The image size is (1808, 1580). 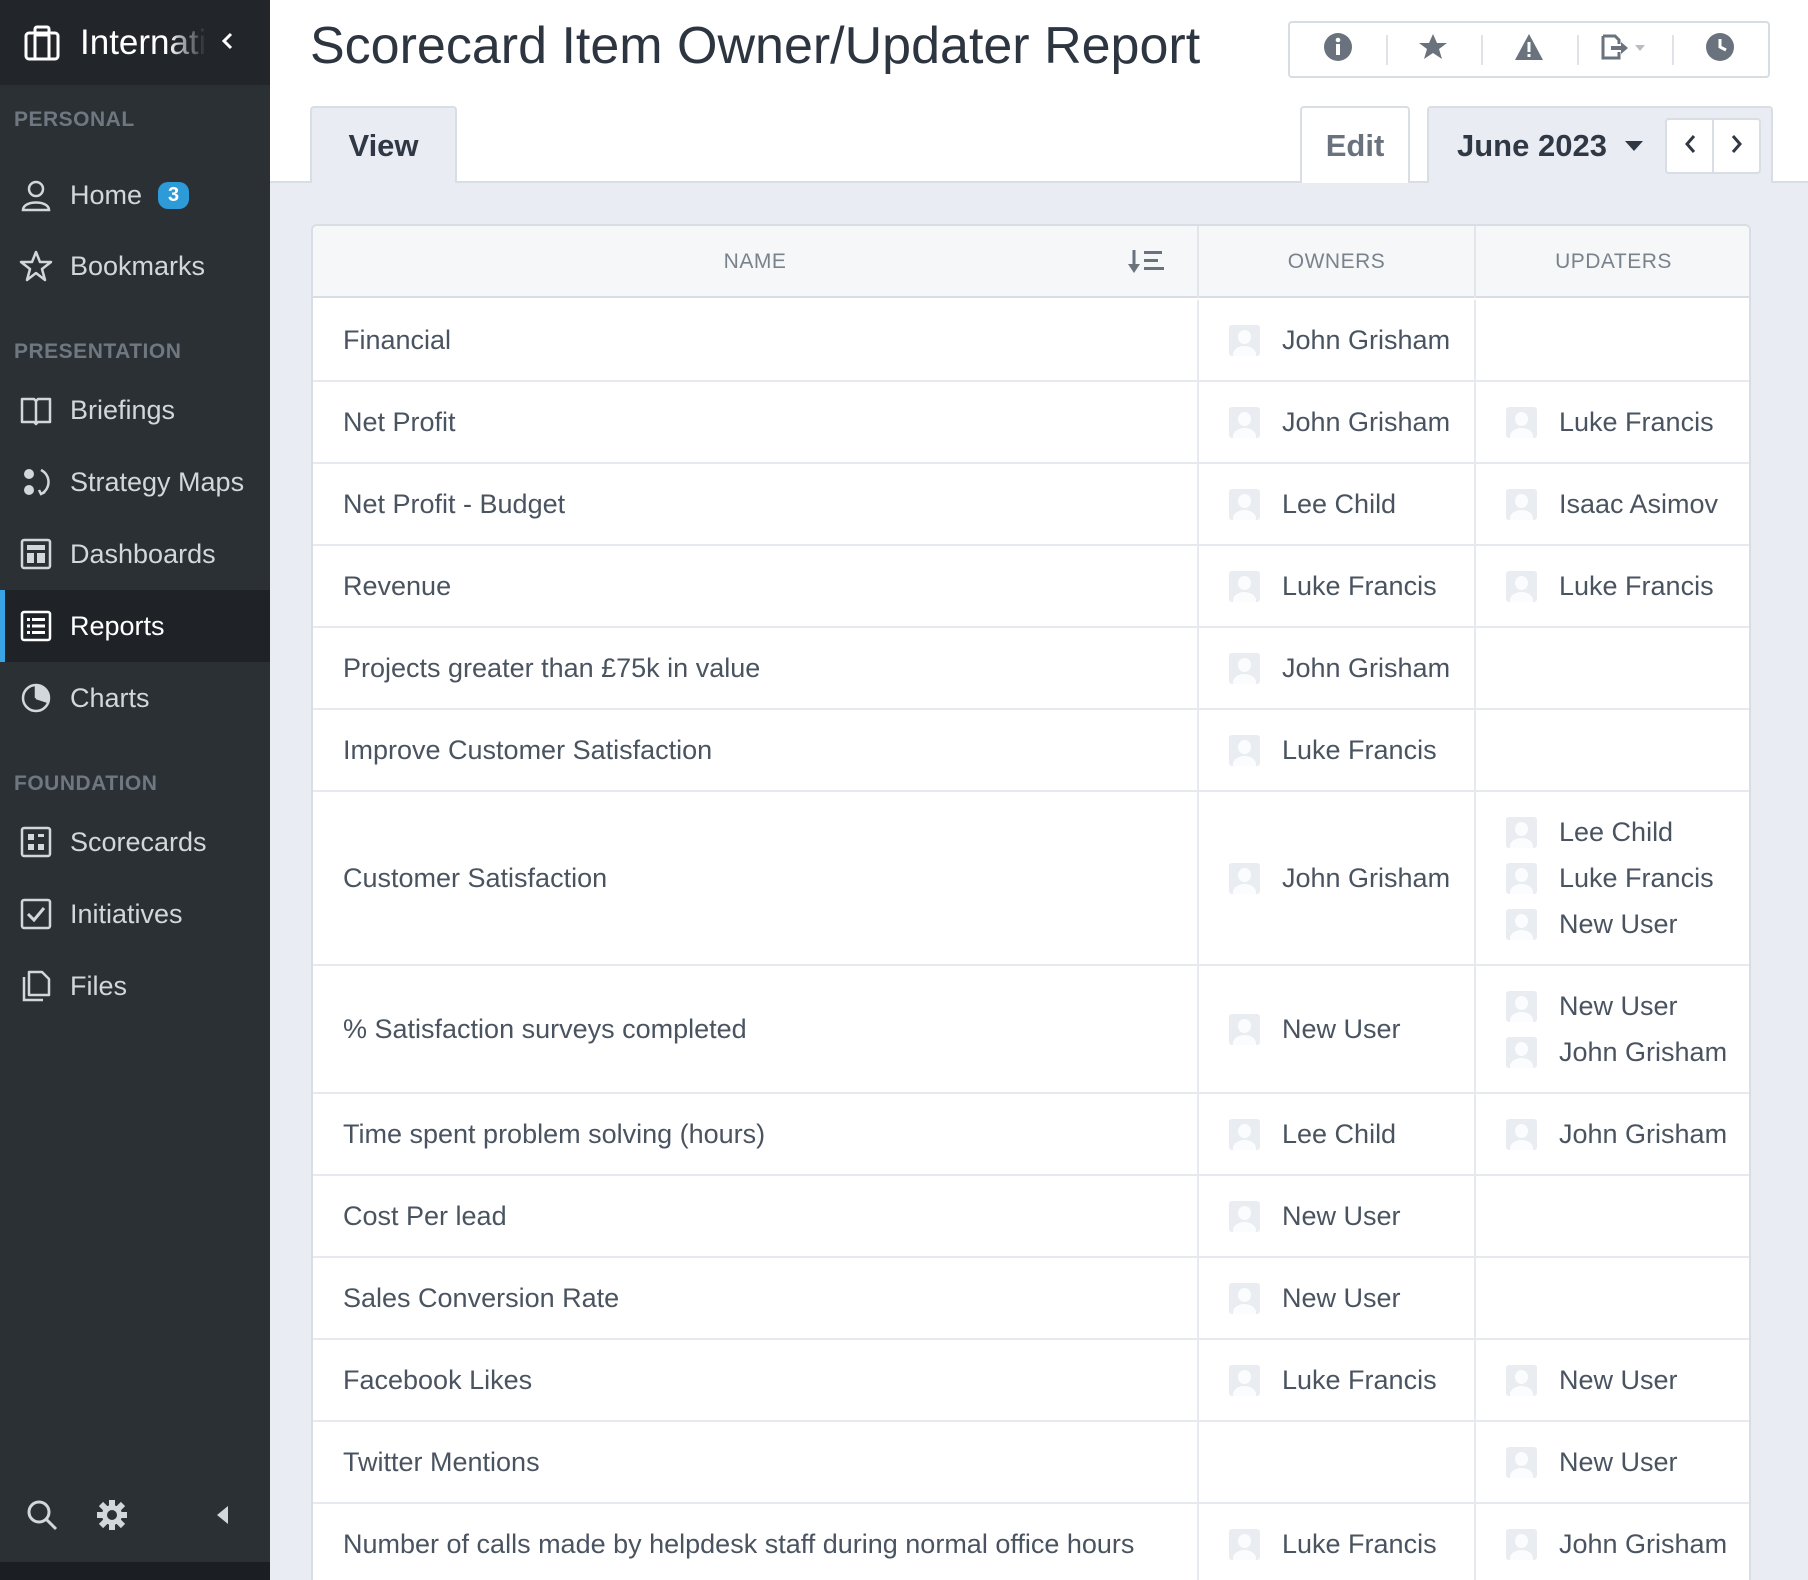 I want to click on sidebar-item-briefings: Briefings, so click(x=135, y=410).